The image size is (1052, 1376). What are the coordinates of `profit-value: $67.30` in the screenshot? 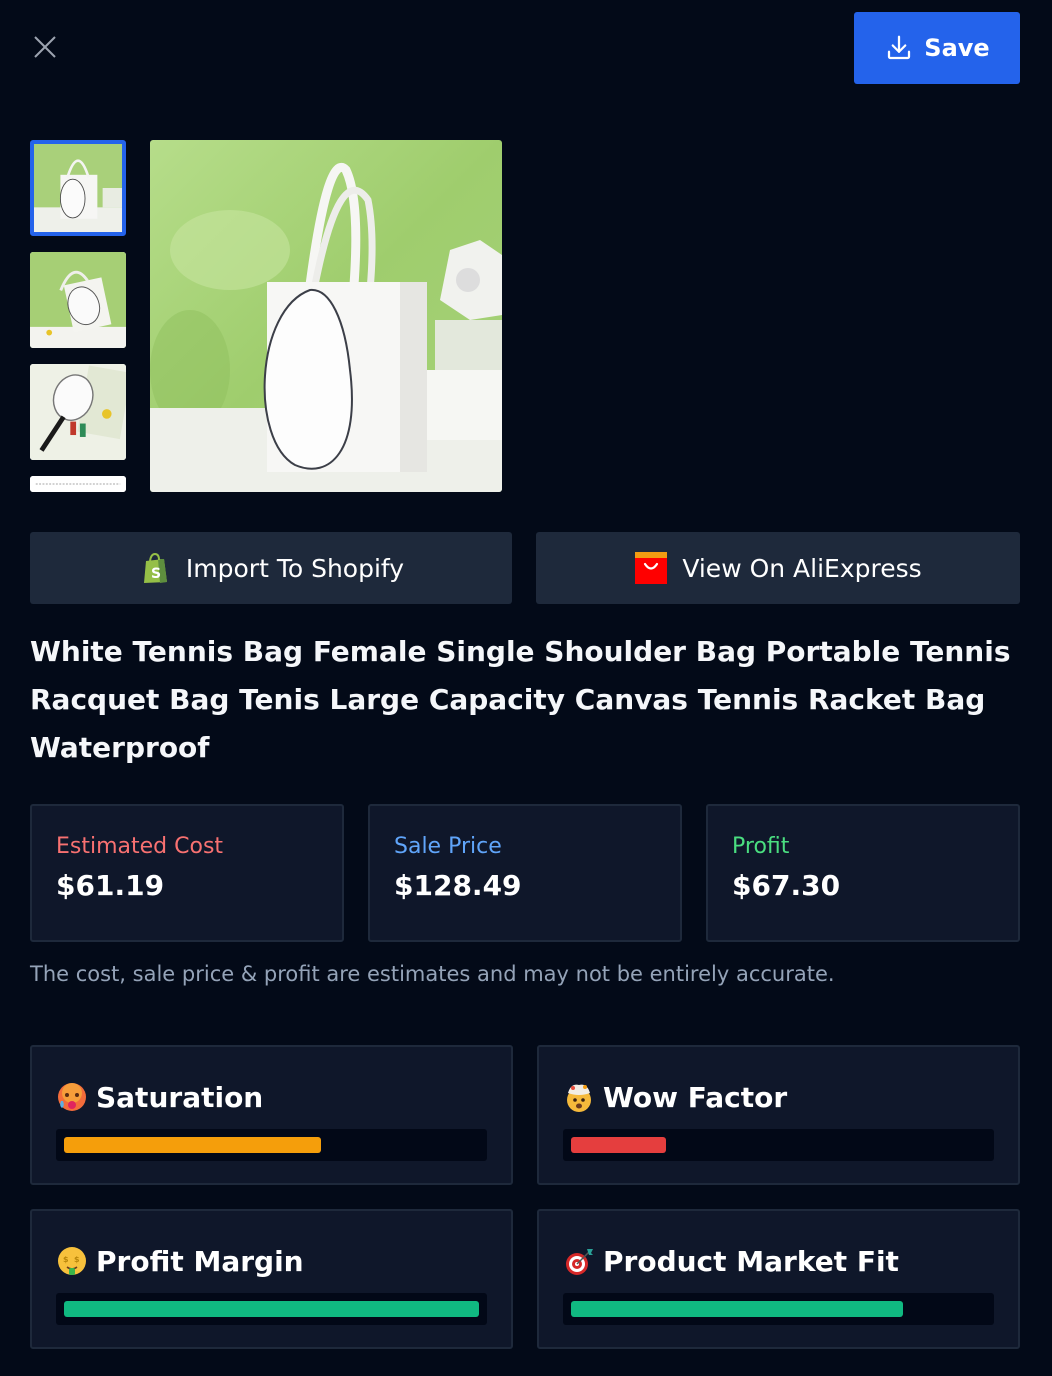 It's located at (786, 885).